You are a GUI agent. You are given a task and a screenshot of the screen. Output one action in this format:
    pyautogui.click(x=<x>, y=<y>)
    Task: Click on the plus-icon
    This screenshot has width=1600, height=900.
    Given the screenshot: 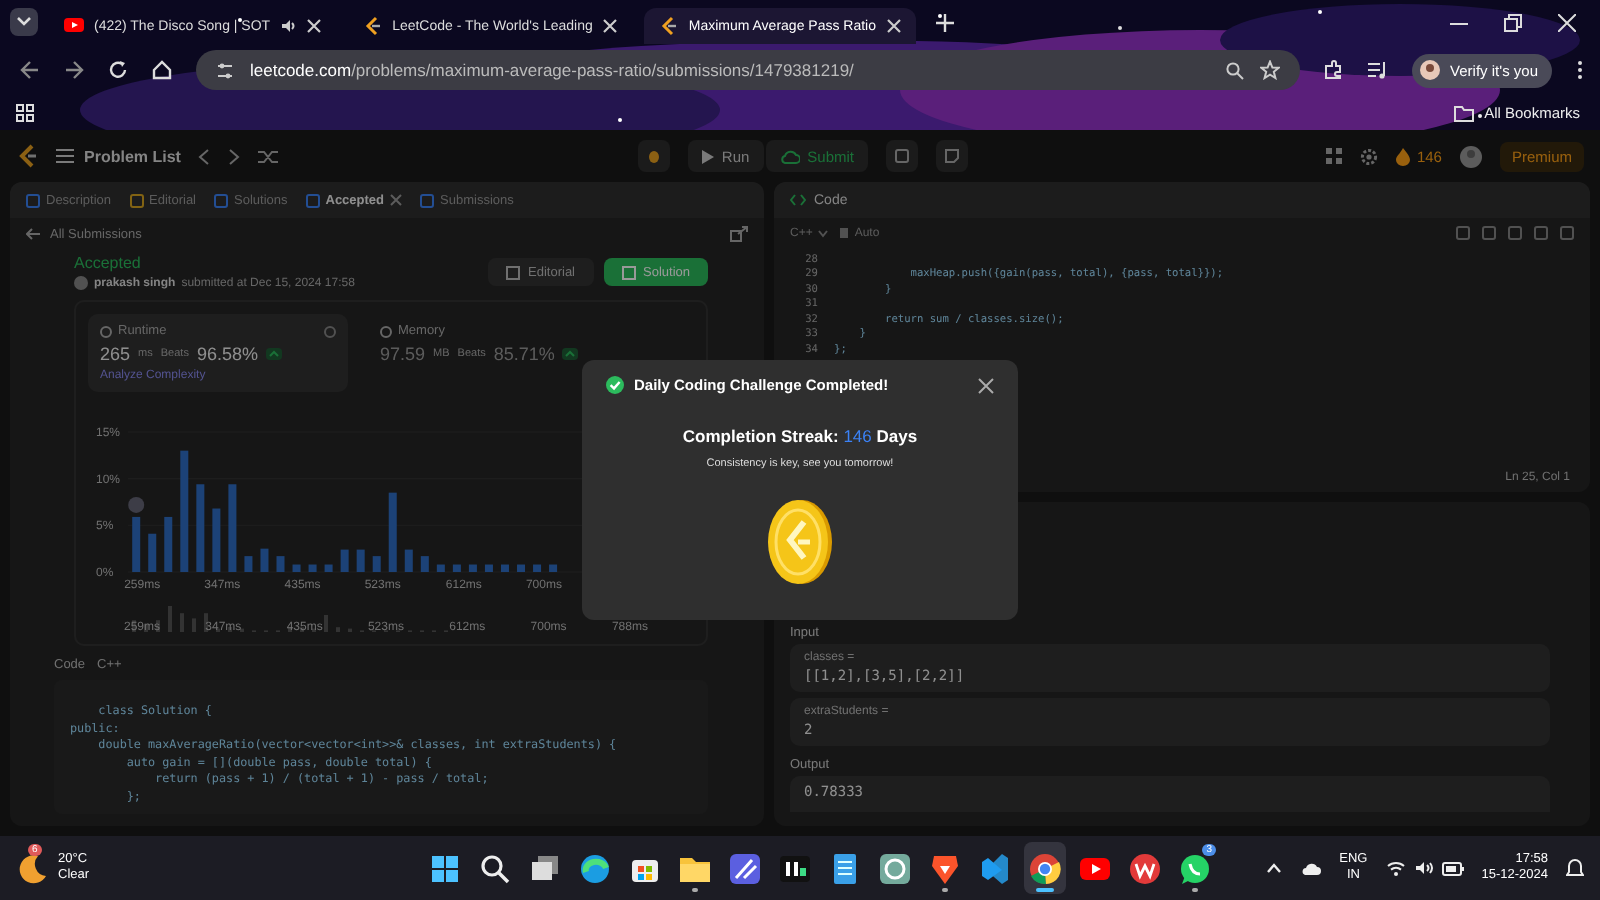 What is the action you would take?
    pyautogui.click(x=945, y=22)
    